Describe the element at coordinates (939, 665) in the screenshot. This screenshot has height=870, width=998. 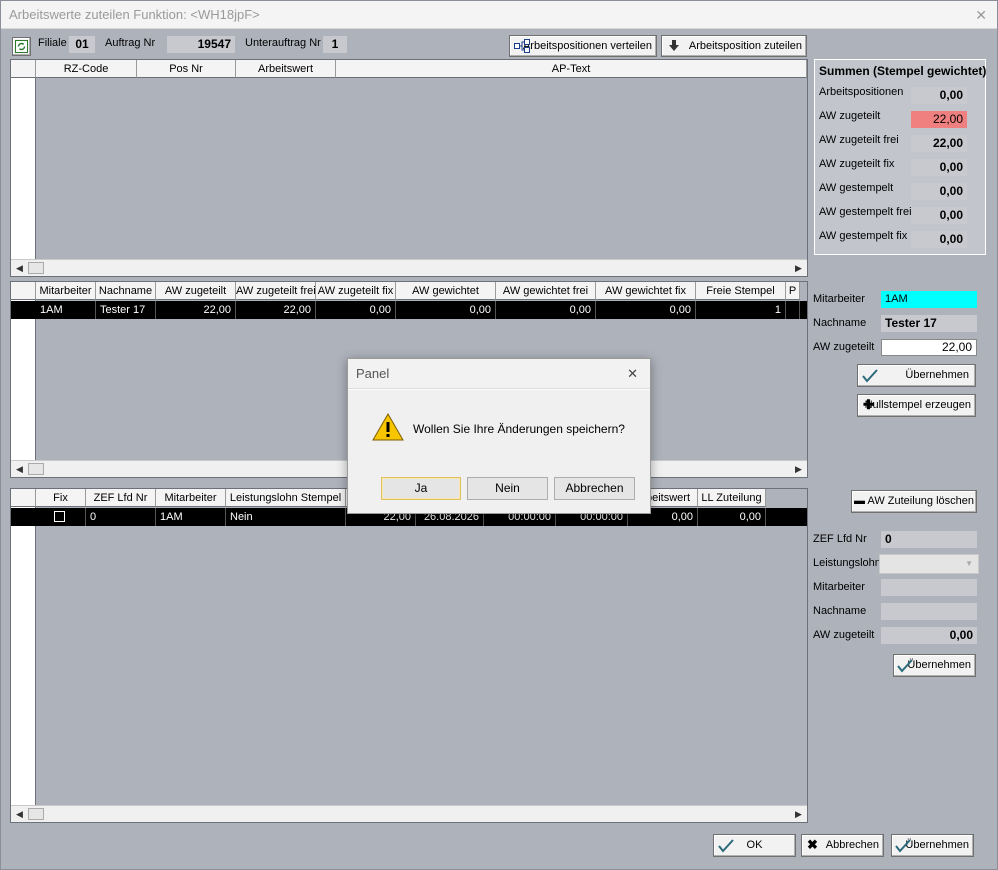
I see `edit2-uebernehmen-label: Übernehmen` at that location.